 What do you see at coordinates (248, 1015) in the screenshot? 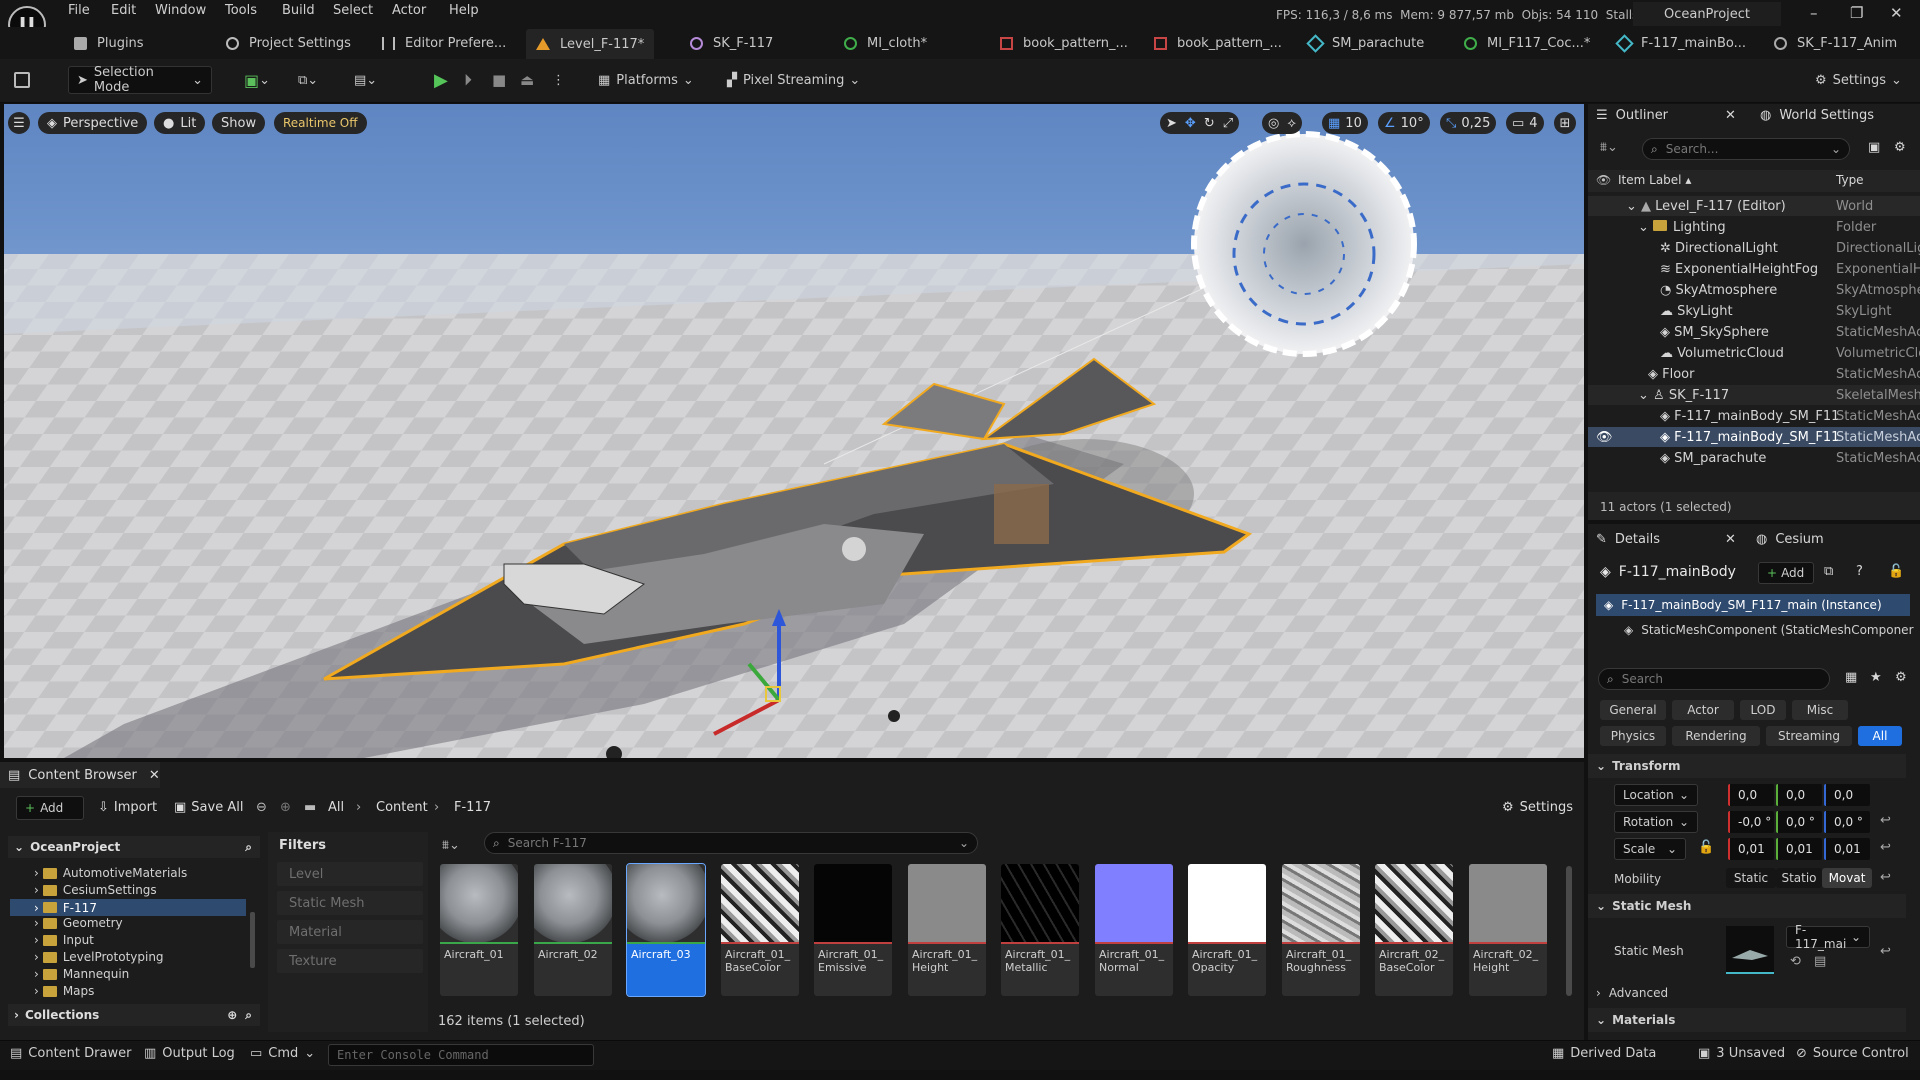
I see `search-icon: ⌕` at bounding box center [248, 1015].